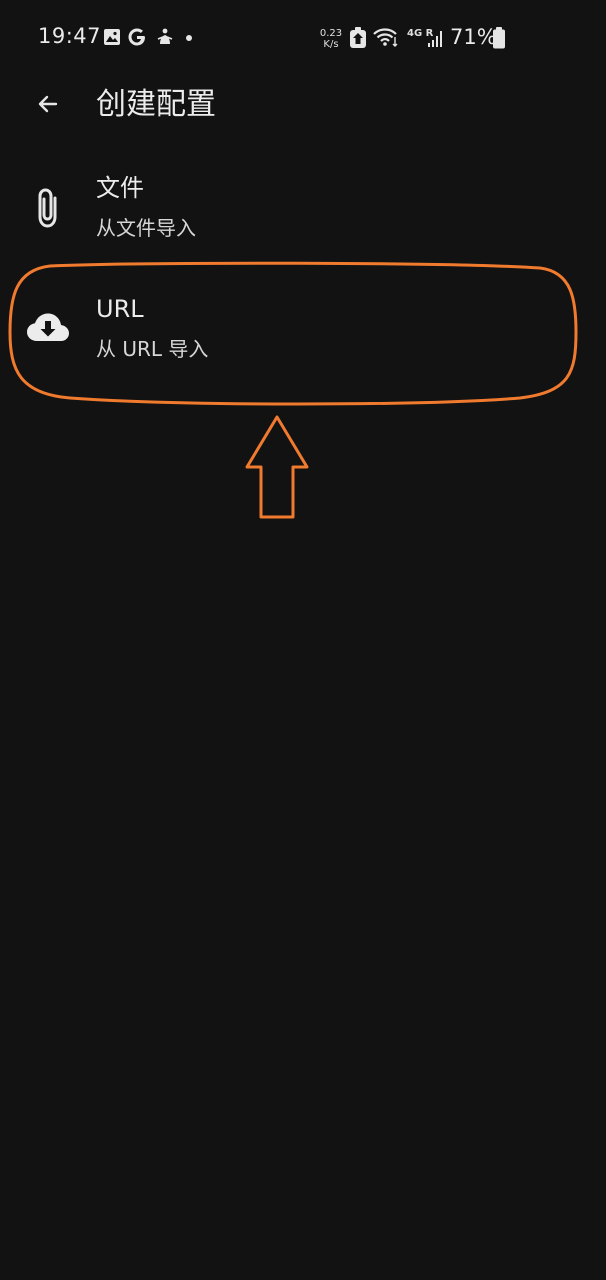 This screenshot has height=1280, width=606. What do you see at coordinates (499, 38) in the screenshot?
I see `battery-icon` at bounding box center [499, 38].